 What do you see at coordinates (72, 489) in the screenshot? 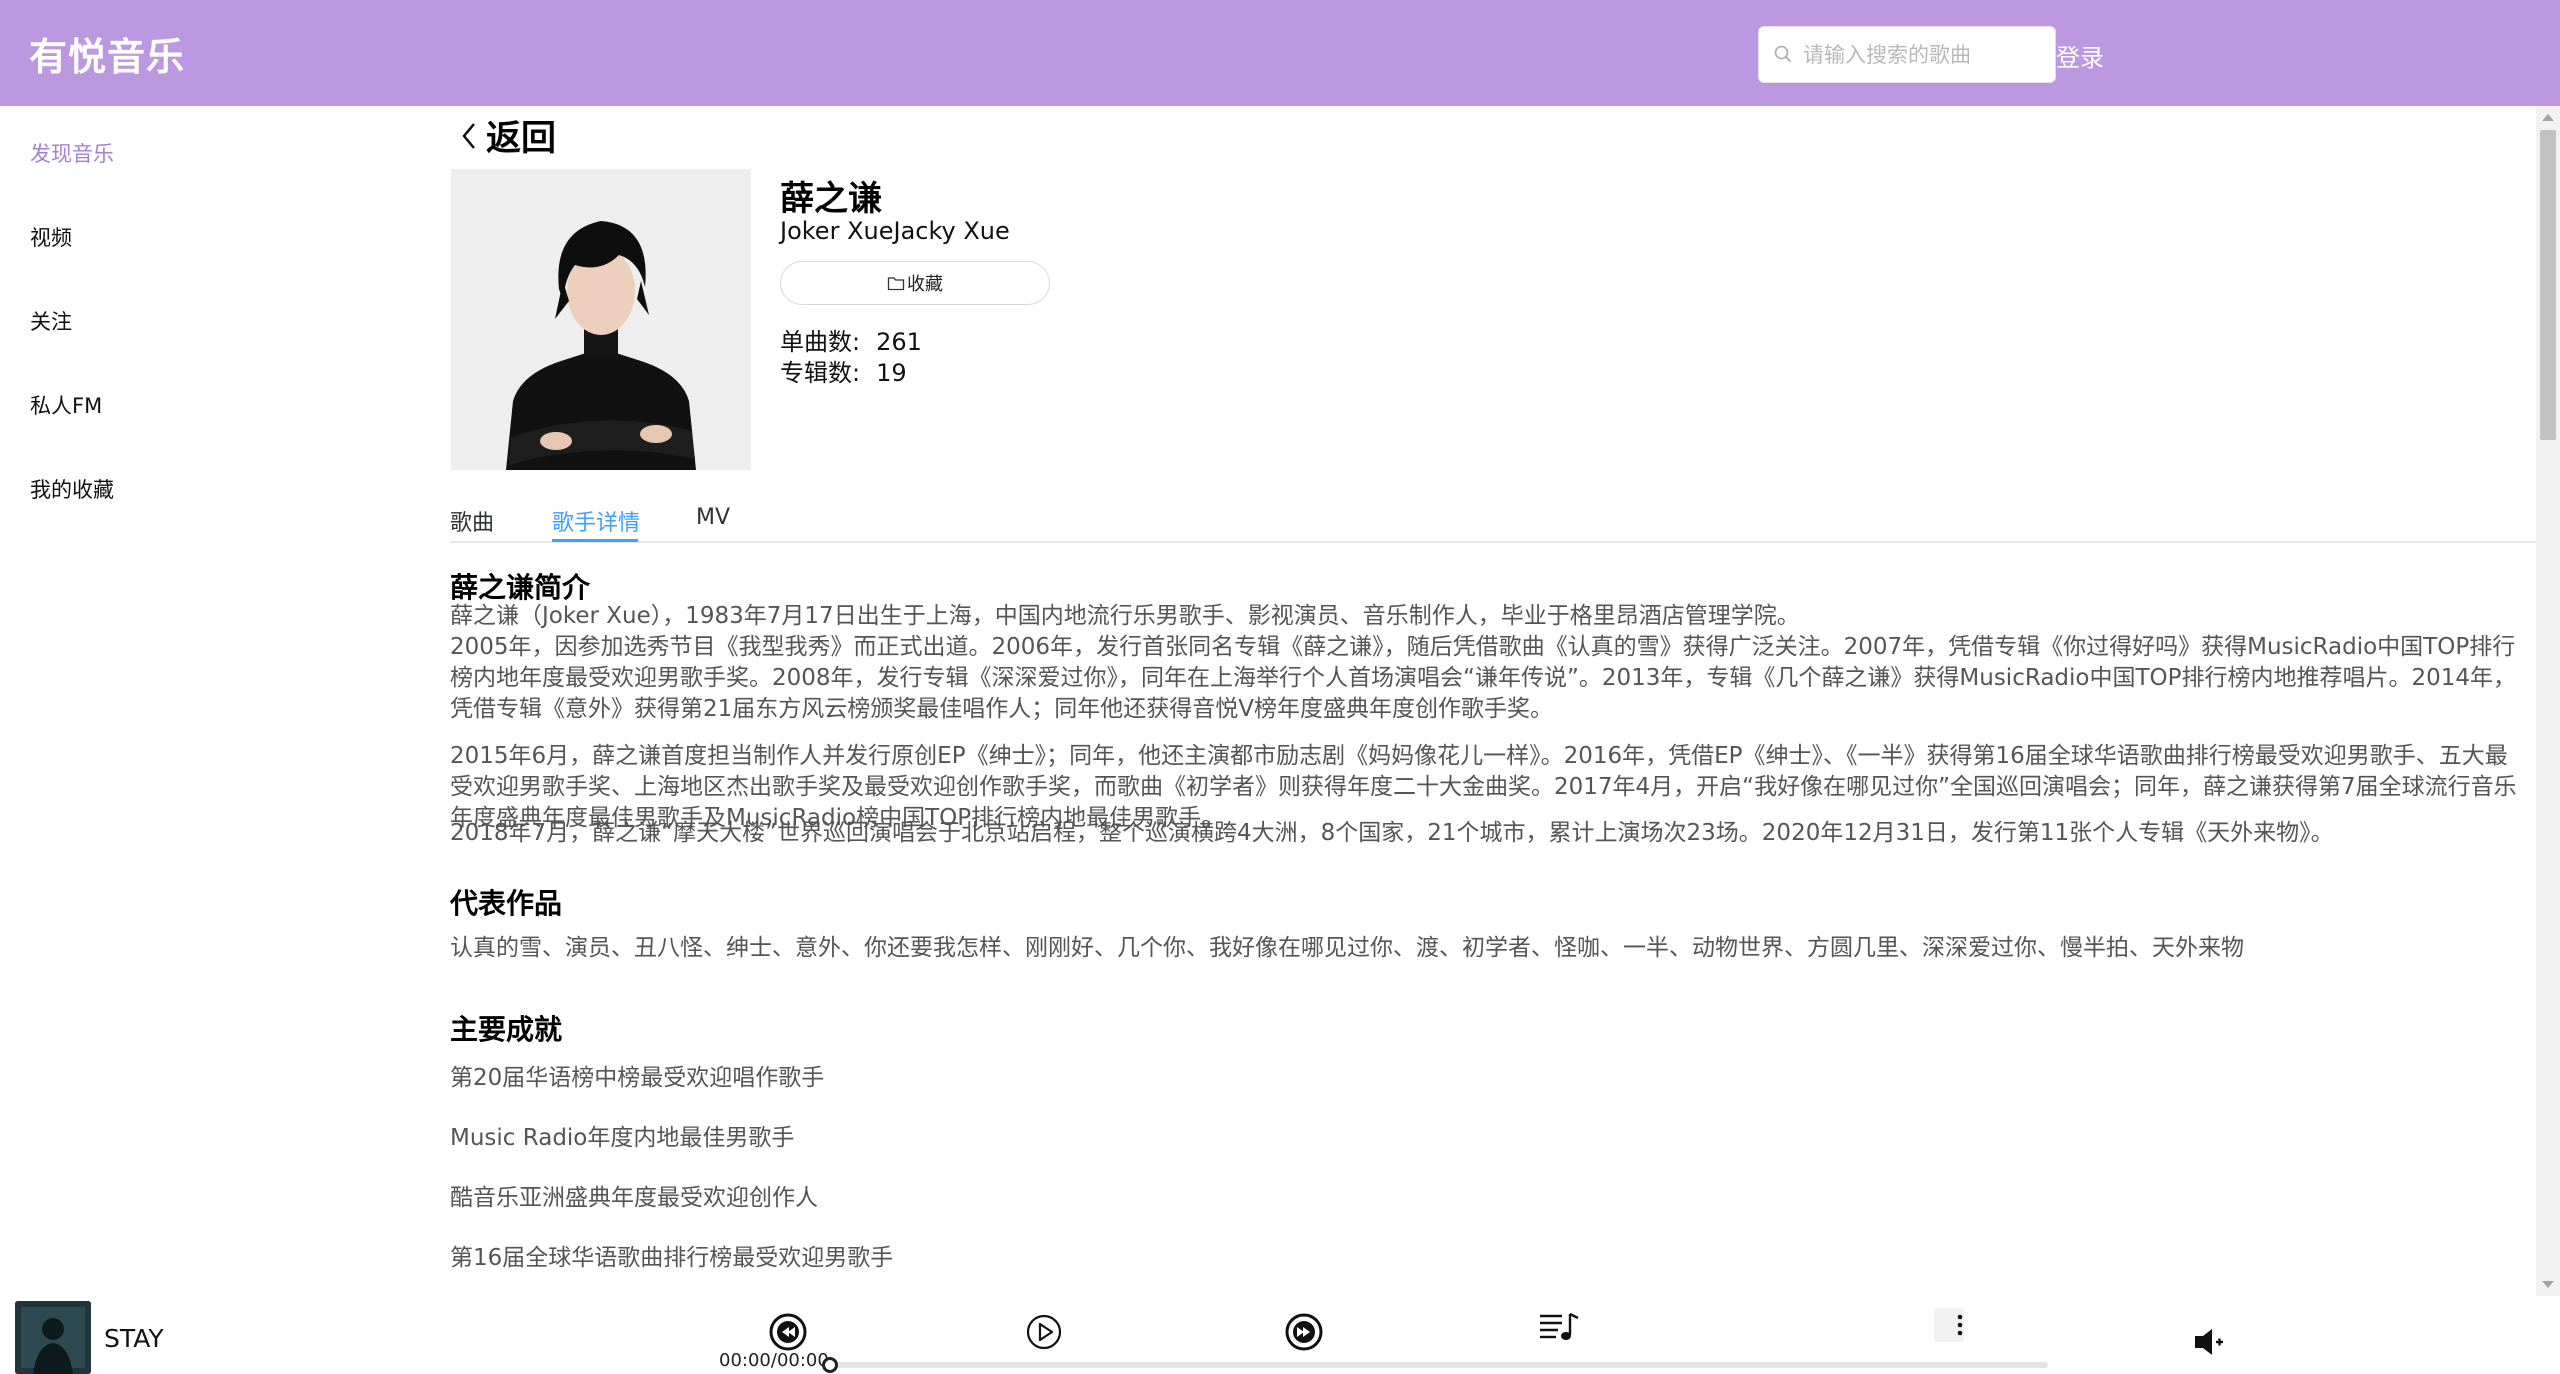
I see `sidebar-item-favorites: 我的收藏` at bounding box center [72, 489].